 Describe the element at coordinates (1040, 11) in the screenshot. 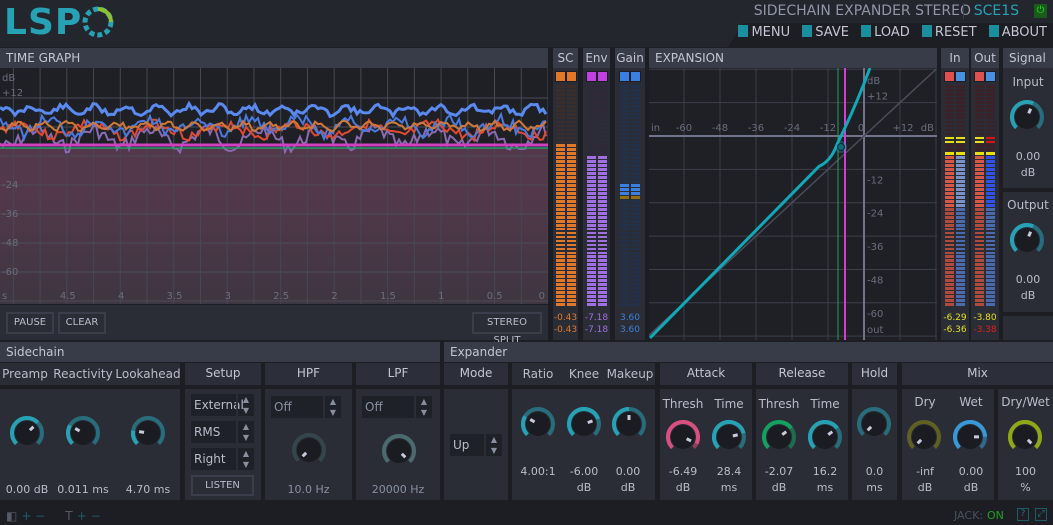

I see `power-icon: ⏻` at that location.